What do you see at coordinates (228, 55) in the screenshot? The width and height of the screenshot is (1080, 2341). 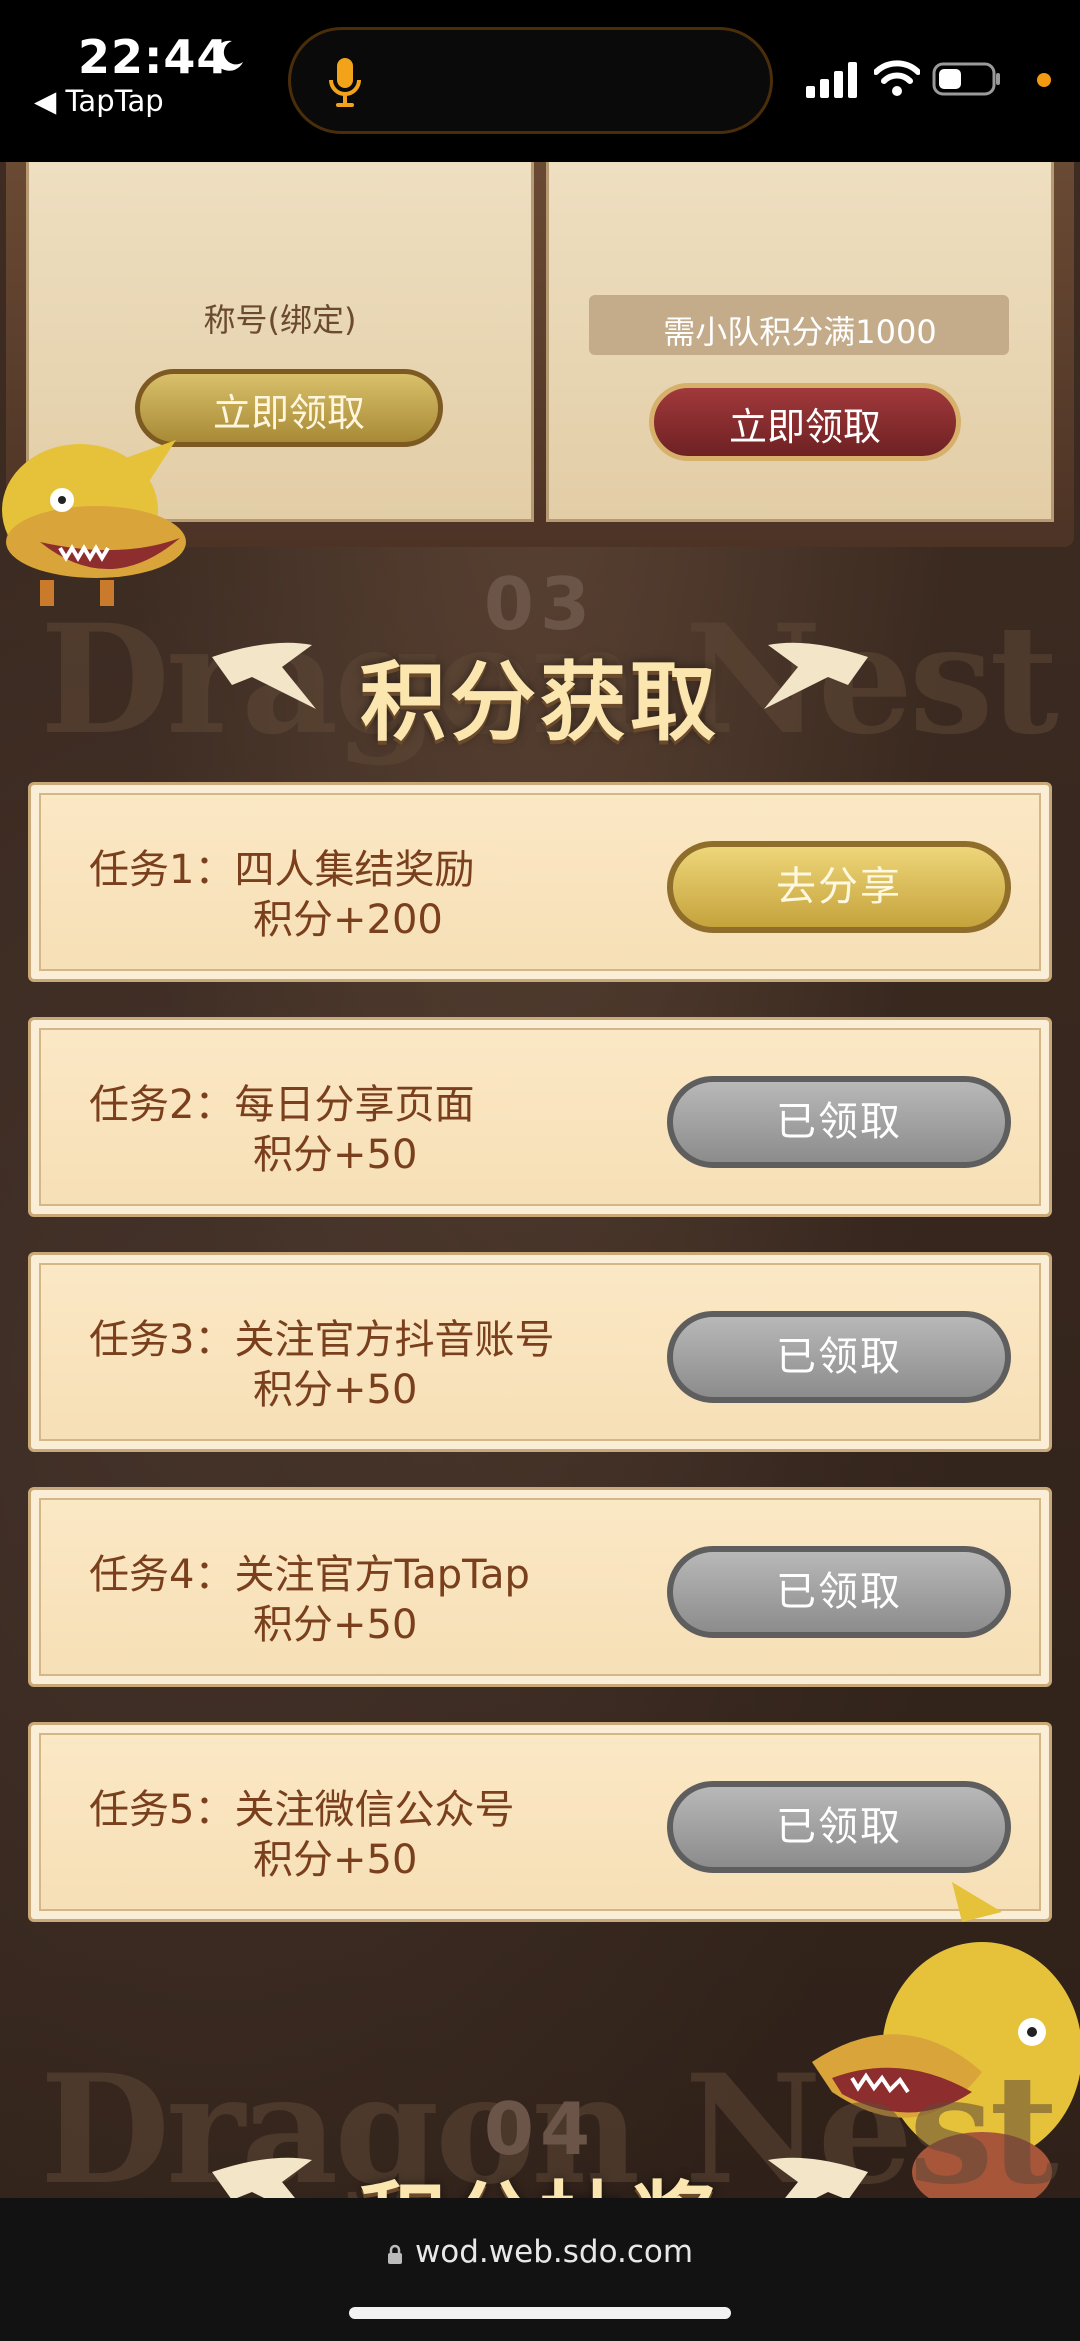 I see `moon-icon` at bounding box center [228, 55].